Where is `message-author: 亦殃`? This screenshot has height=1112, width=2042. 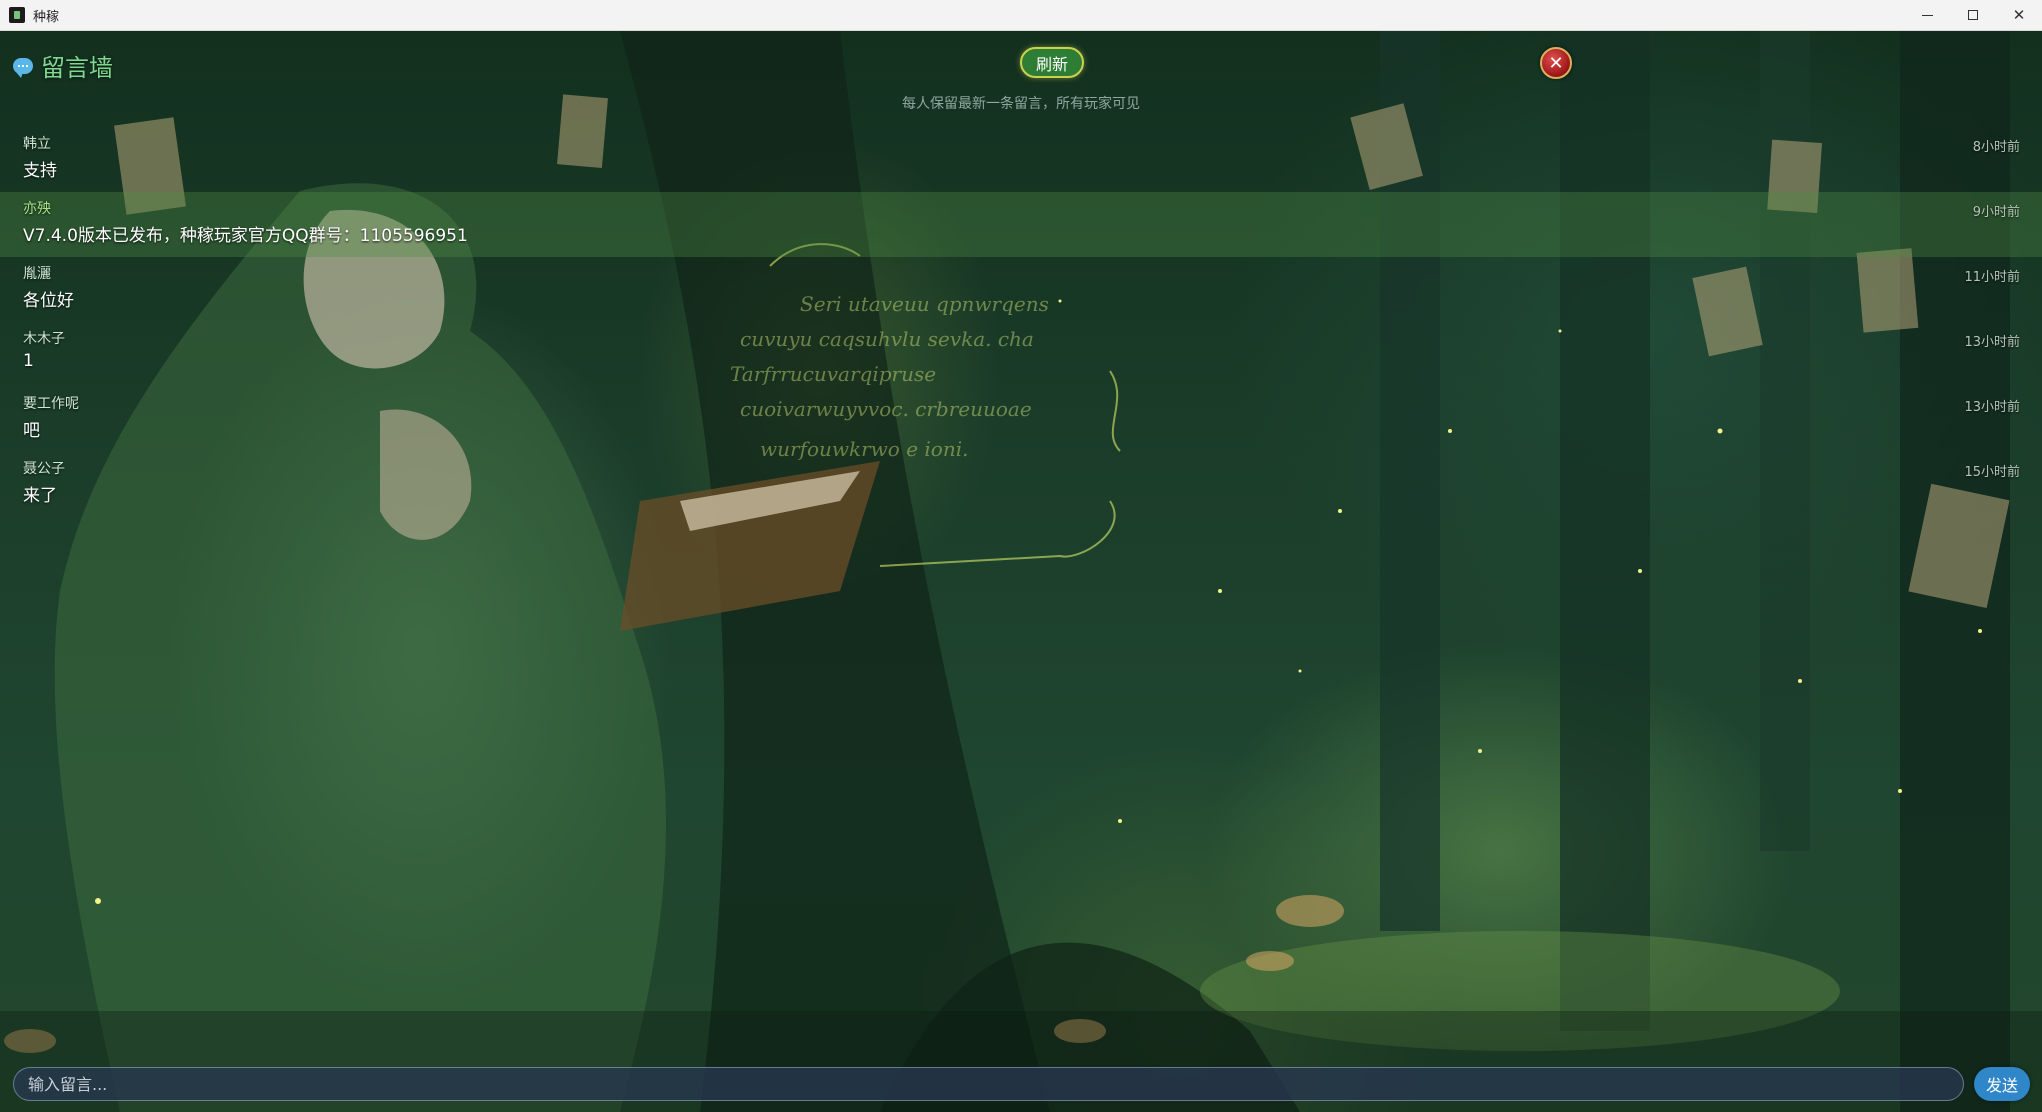
message-author: 亦殃 is located at coordinates (37, 209).